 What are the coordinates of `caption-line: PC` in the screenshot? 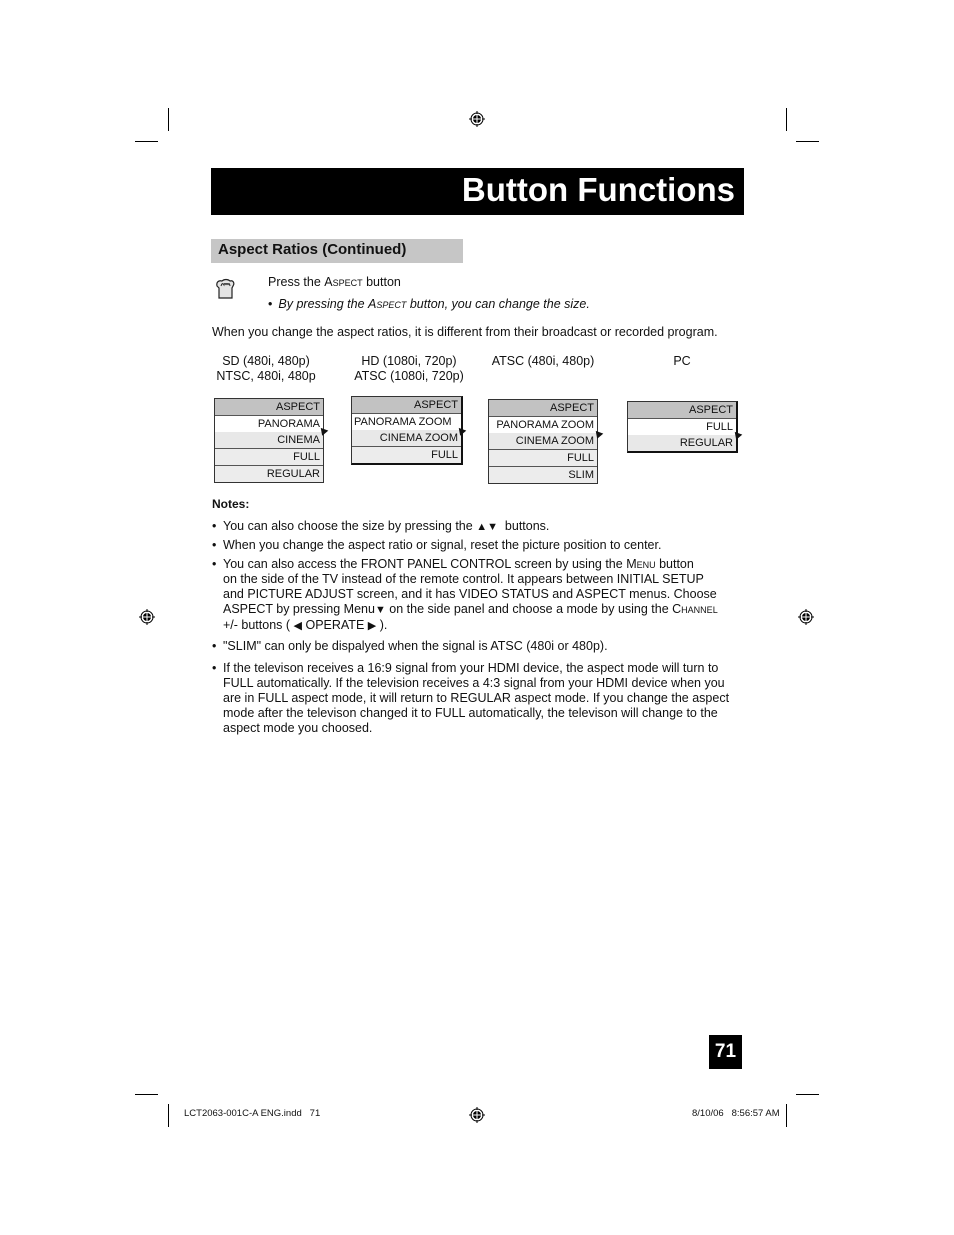 It's located at (682, 361).